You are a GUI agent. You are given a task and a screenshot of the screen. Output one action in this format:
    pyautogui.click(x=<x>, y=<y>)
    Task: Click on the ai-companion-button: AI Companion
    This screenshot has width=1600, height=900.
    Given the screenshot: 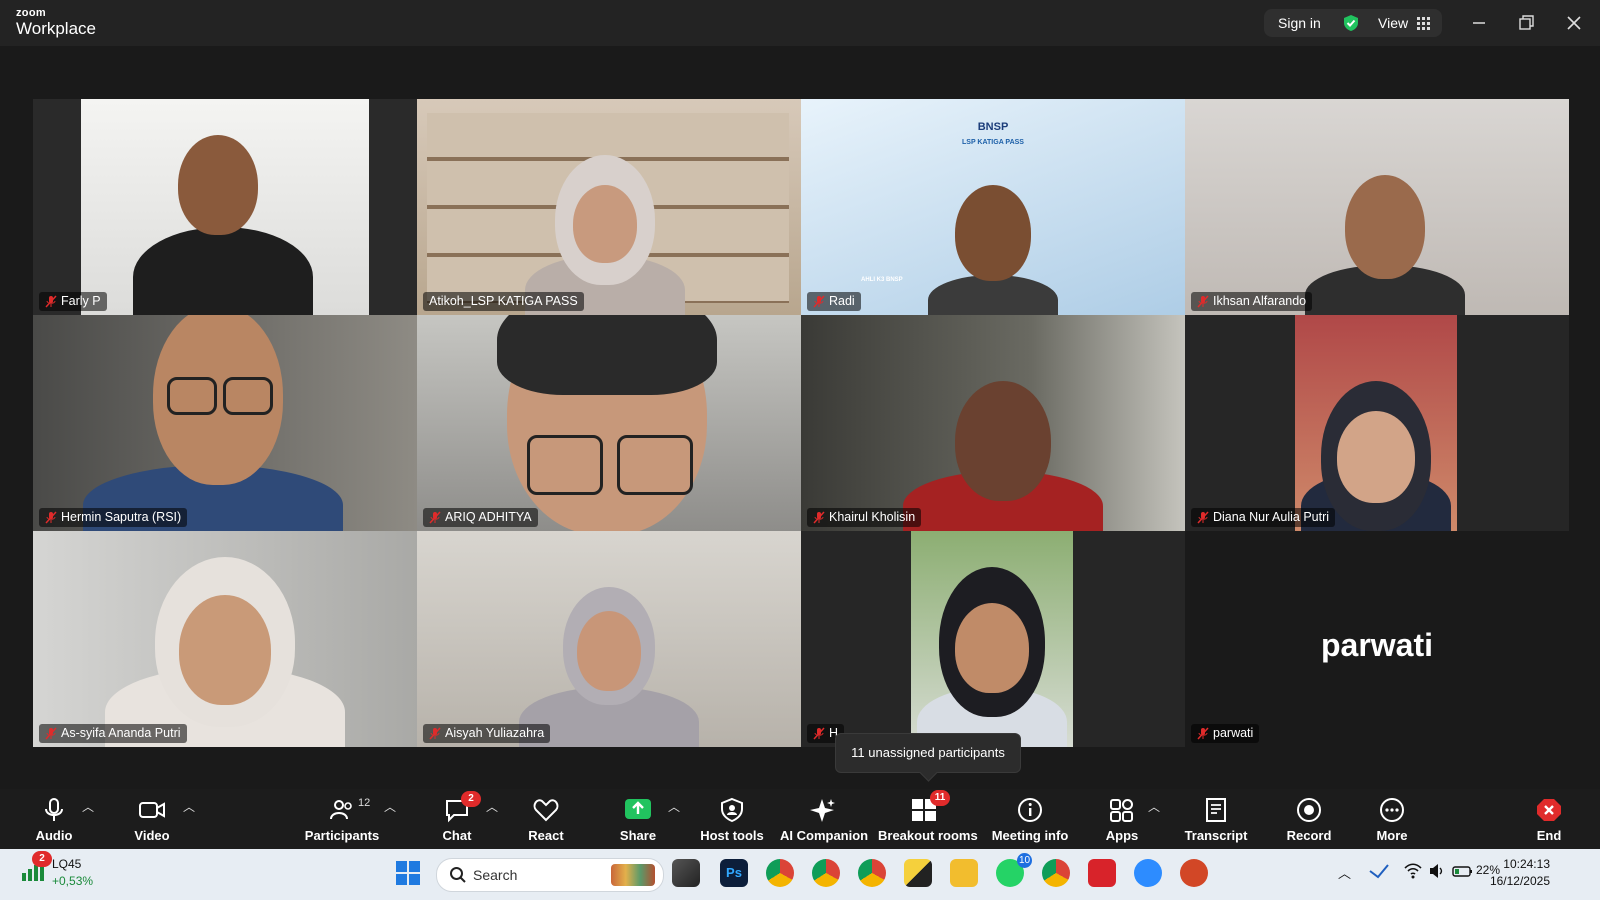 What is the action you would take?
    pyautogui.click(x=824, y=819)
    